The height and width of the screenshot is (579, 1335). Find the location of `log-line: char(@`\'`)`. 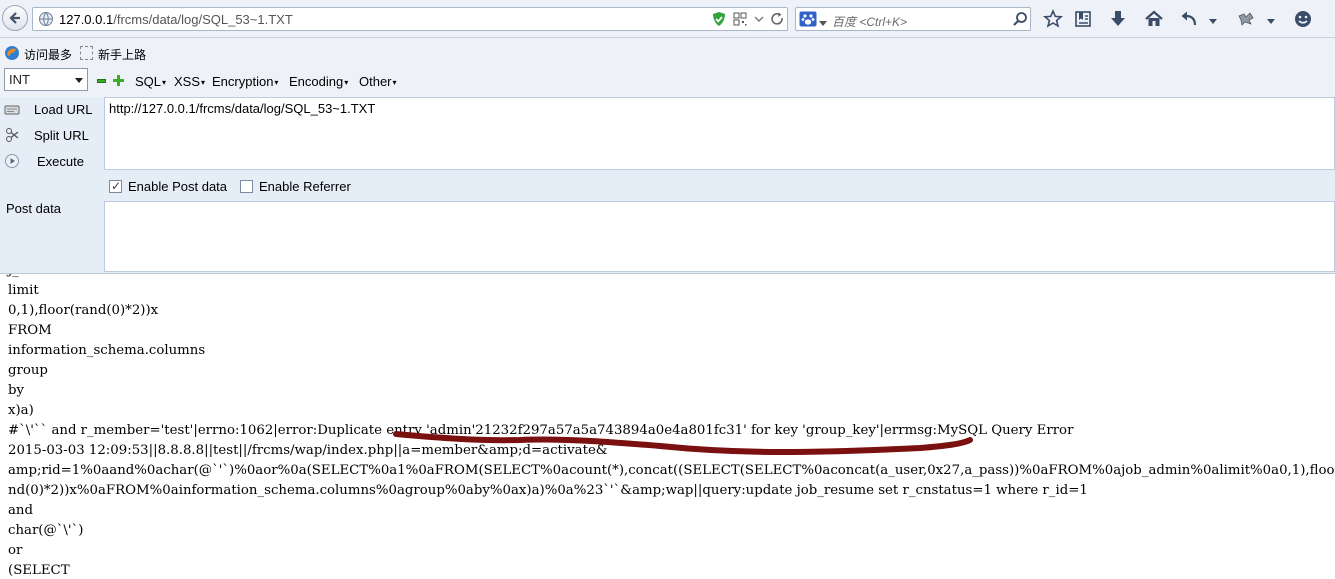

log-line: char(@`\'`) is located at coordinates (46, 530).